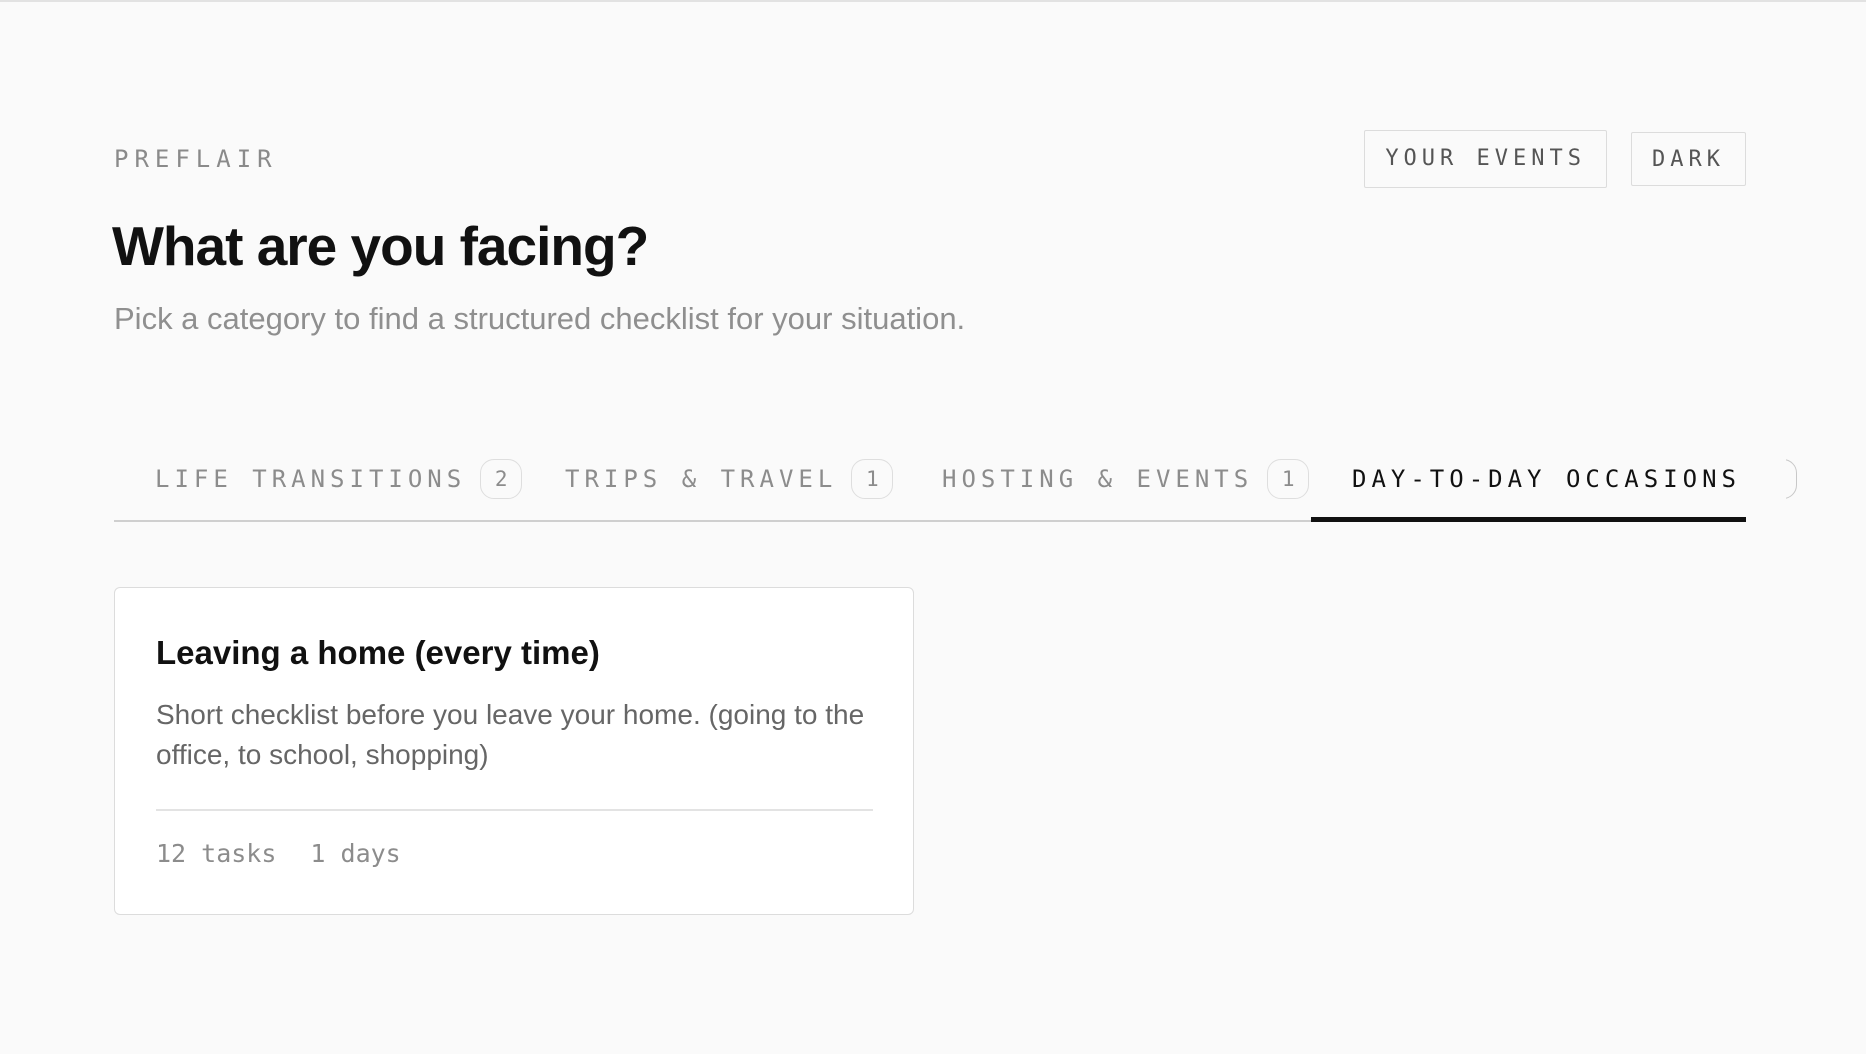  What do you see at coordinates (380, 246) in the screenshot?
I see `page-title: What are you facing?` at bounding box center [380, 246].